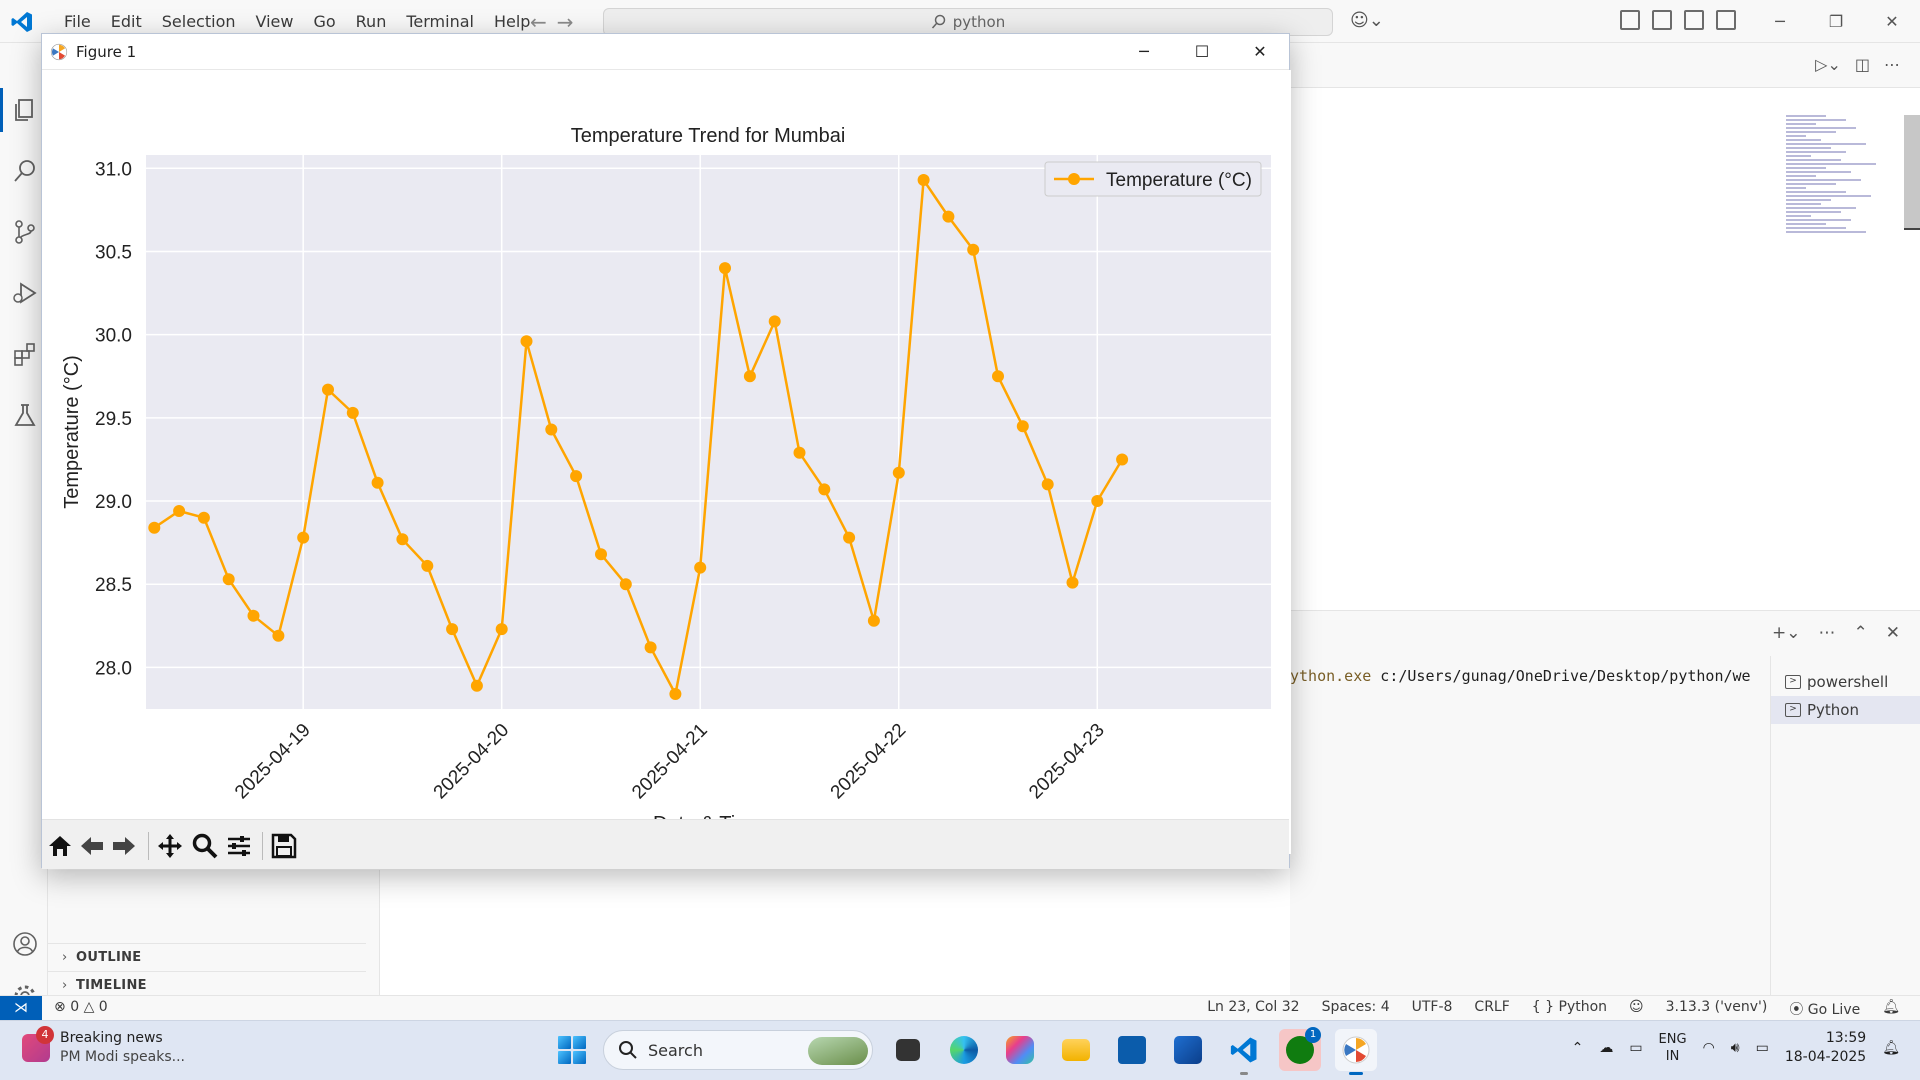 This screenshot has width=1920, height=1080. What do you see at coordinates (1786, 633) in the screenshot?
I see `new-terminal-icon: +⌄` at bounding box center [1786, 633].